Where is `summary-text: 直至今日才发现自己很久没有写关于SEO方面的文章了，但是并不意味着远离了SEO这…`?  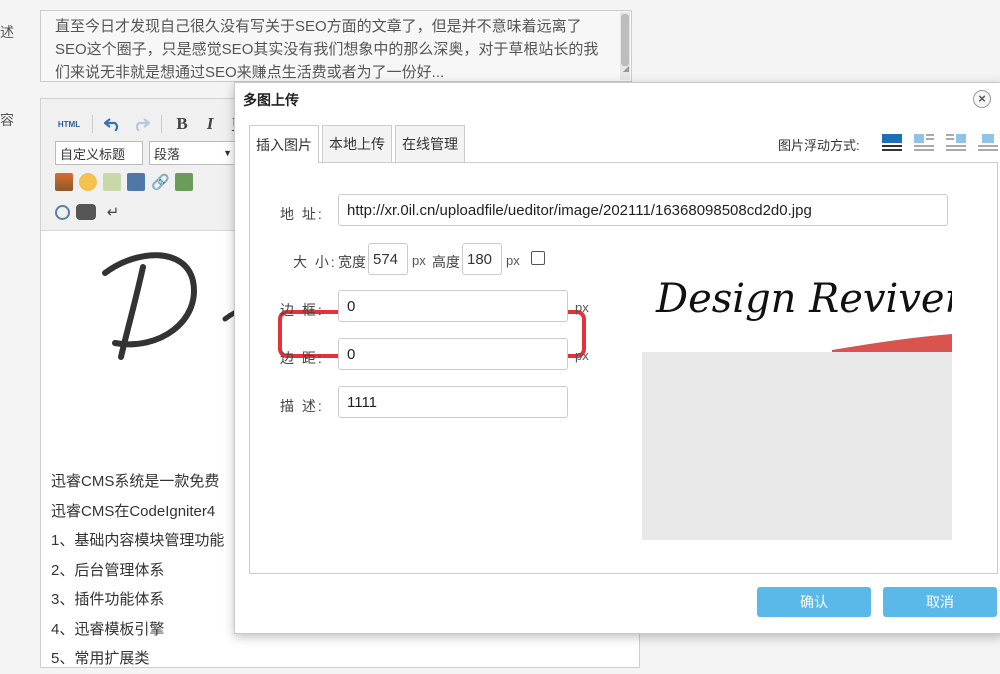
summary-text: 直至今日才发现自己很久没有写关于SEO方面的文章了，但是并不意味着远离了SEO这… is located at coordinates (327, 49).